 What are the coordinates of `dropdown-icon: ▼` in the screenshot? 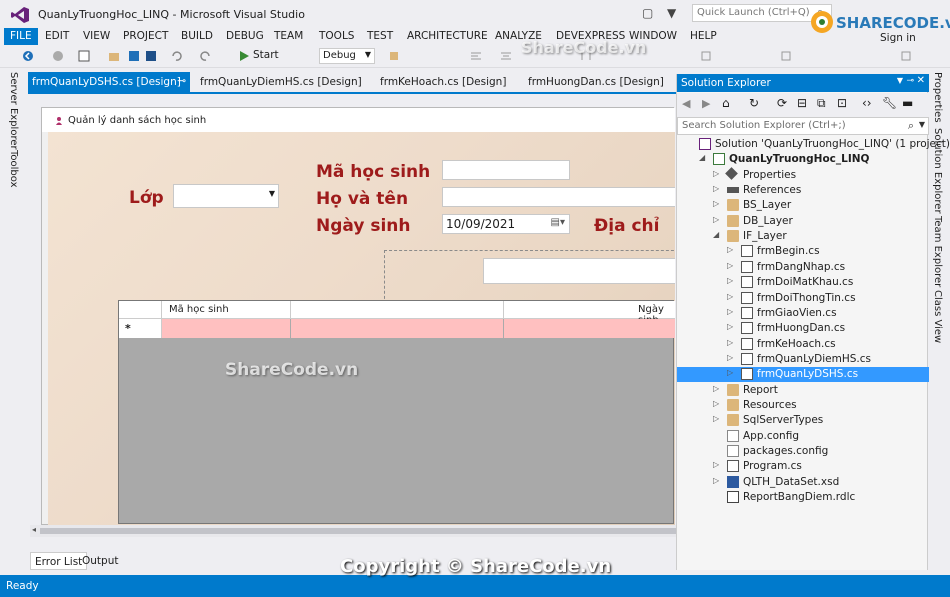 It's located at (900, 80).